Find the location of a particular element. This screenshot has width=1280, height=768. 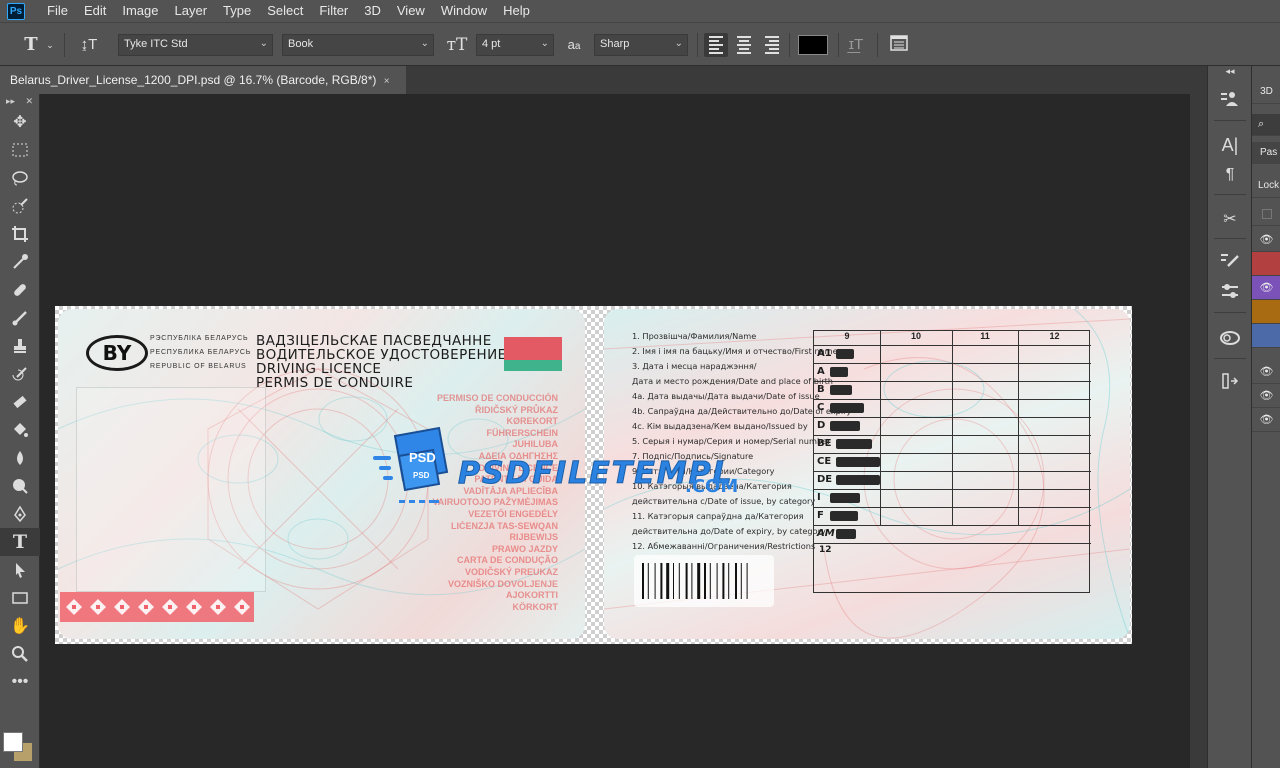

3d-panel-tab: 3D is located at coordinates (1266, 92).